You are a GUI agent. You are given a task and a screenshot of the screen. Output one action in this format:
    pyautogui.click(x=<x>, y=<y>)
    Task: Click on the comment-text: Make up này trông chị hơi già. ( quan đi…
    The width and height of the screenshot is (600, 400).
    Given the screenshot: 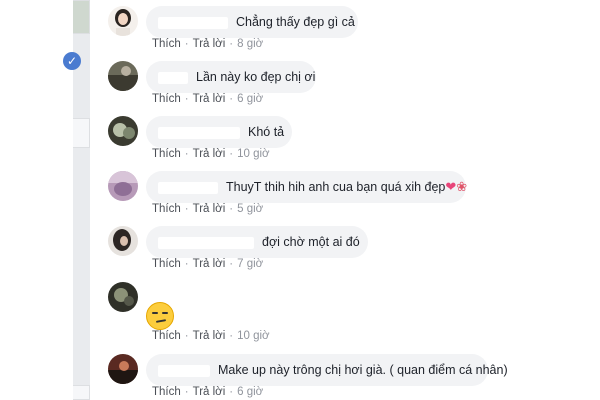 What is the action you would take?
    pyautogui.click(x=363, y=370)
    